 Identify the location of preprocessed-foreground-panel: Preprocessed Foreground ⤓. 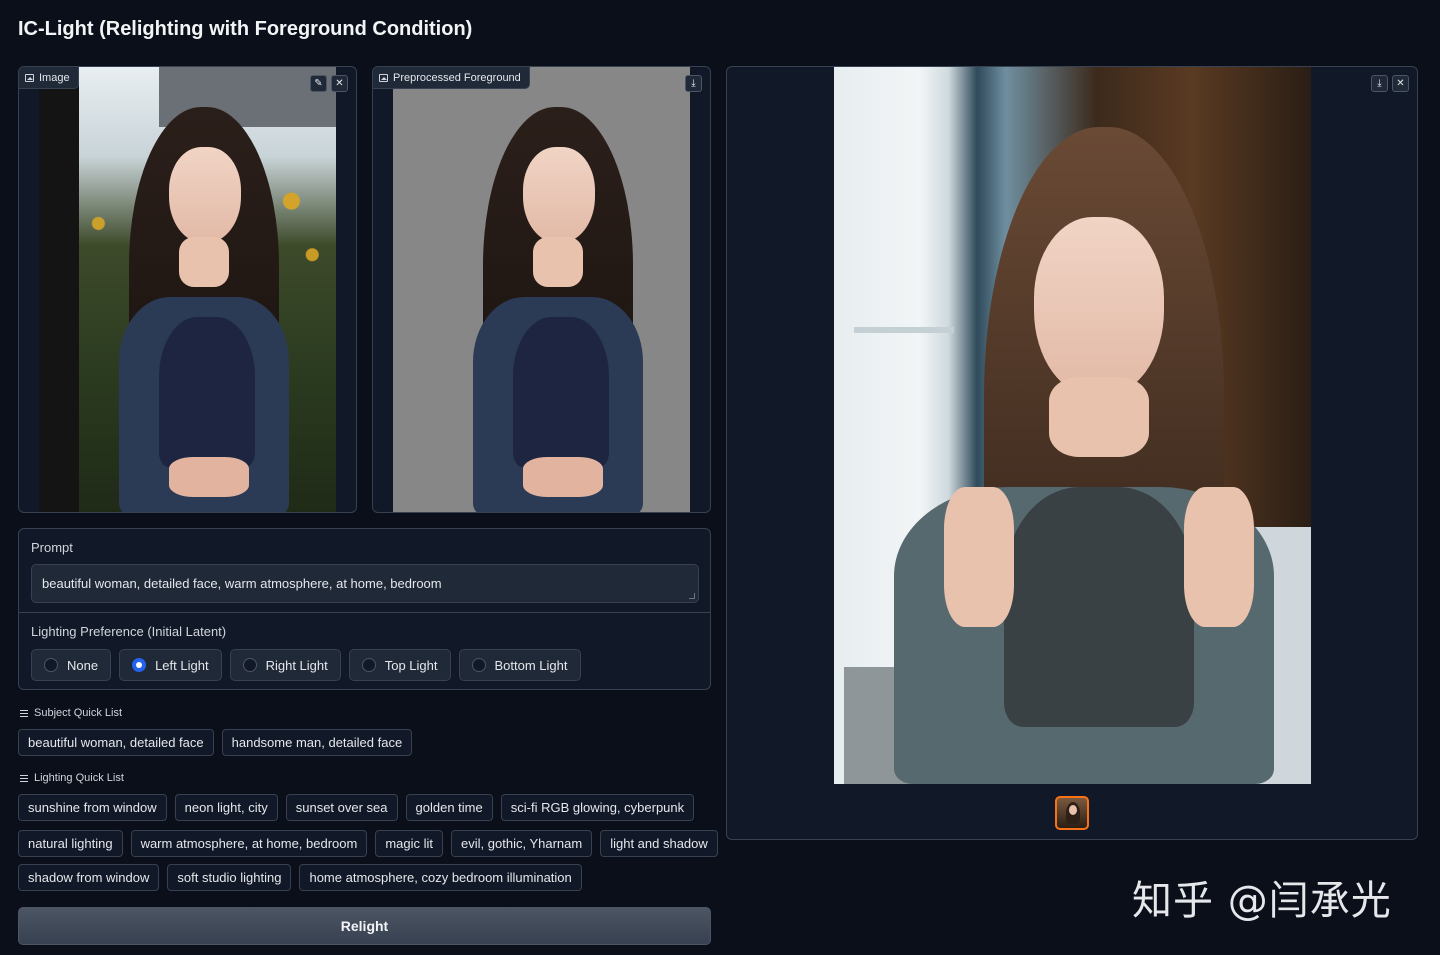
(541, 289).